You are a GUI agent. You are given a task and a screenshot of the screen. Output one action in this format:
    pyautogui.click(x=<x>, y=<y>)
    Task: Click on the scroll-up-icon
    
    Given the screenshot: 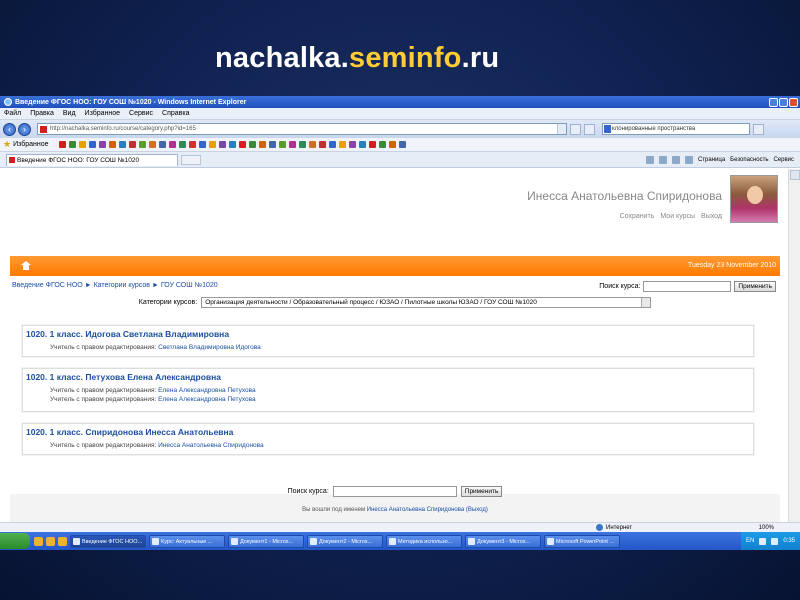 What is the action you would take?
    pyautogui.click(x=795, y=175)
    